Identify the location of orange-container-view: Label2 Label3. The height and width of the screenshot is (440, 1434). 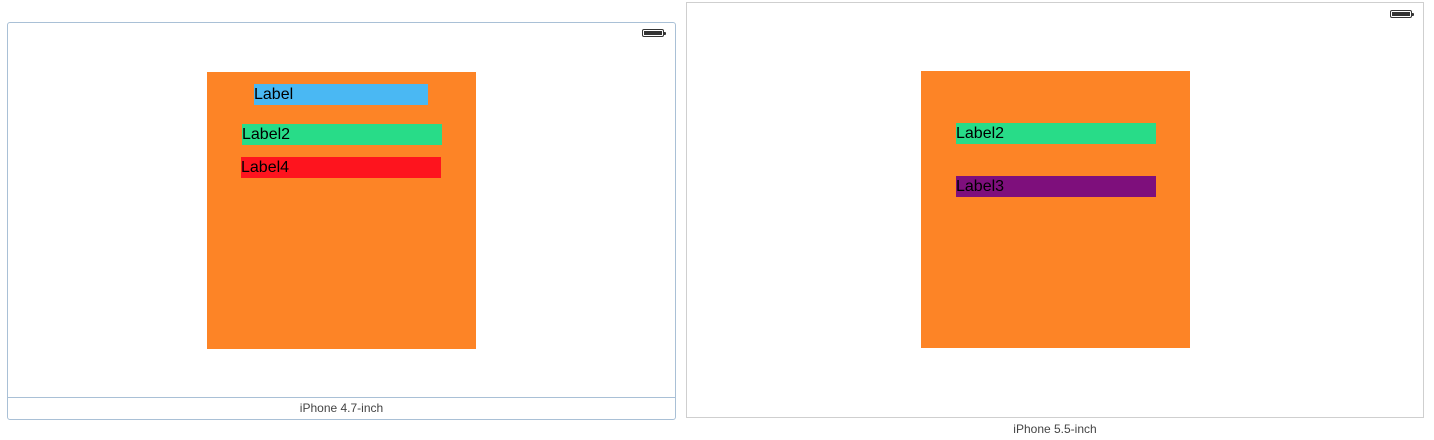
(1055, 209).